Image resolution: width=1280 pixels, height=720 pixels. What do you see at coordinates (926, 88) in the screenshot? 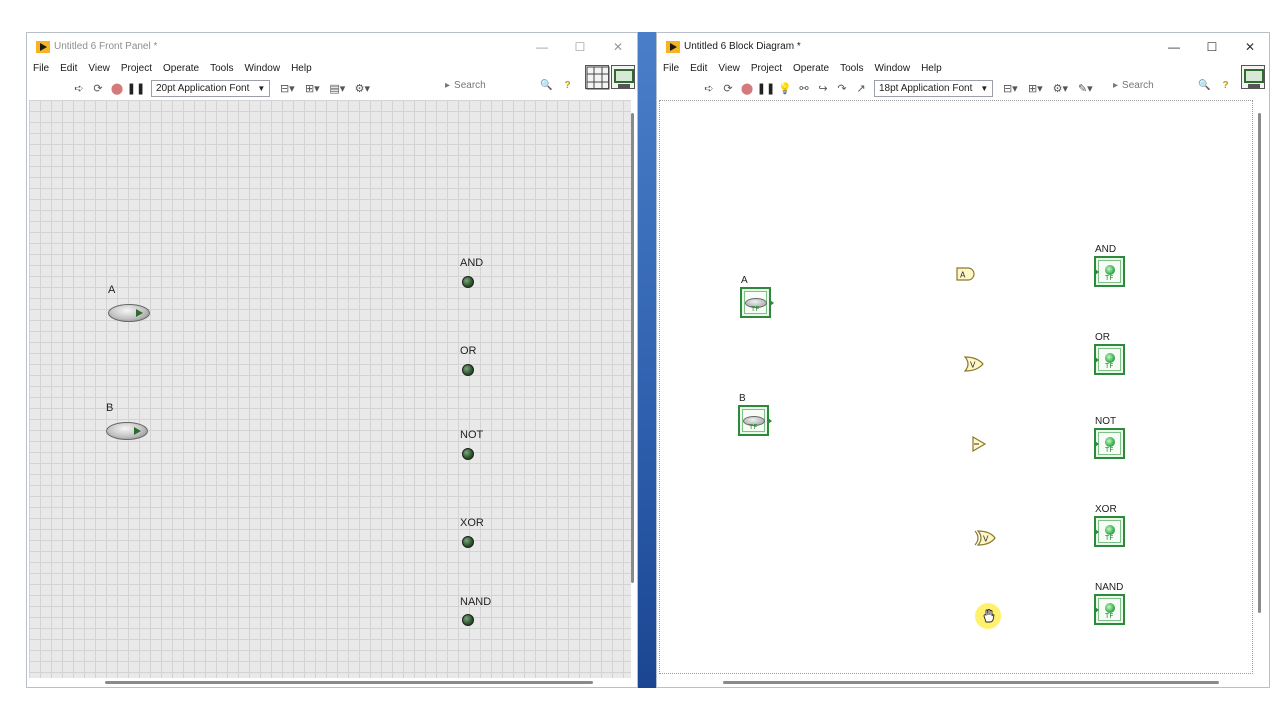
I see `font-selector-value: 18pt Application Font` at bounding box center [926, 88].